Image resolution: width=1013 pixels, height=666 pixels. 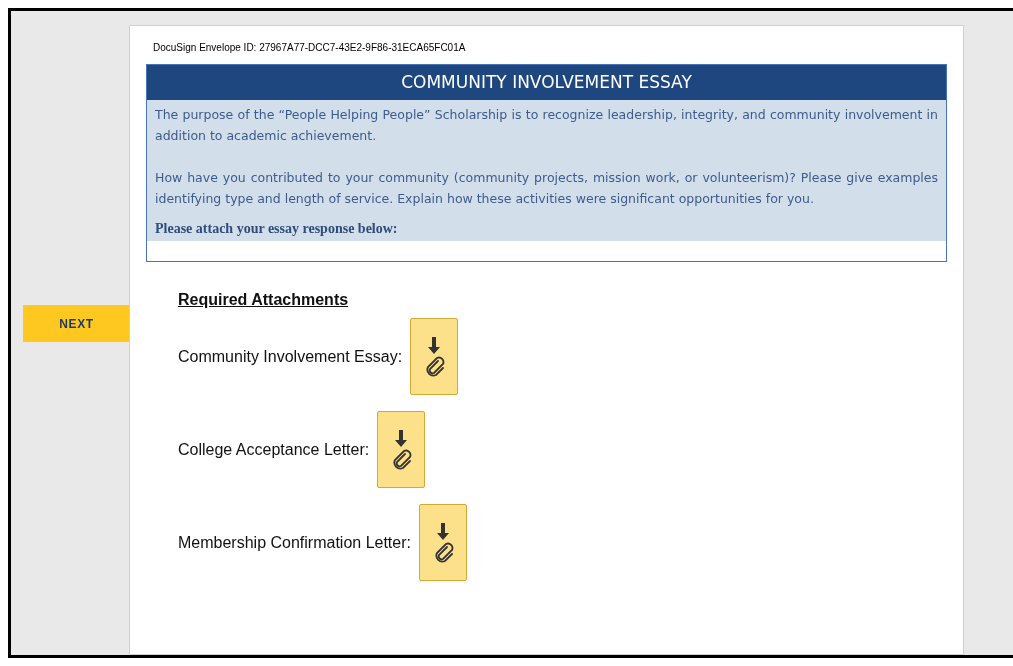 What do you see at coordinates (290, 356) in the screenshot?
I see `attachment-label: Community Involvement Essay:` at bounding box center [290, 356].